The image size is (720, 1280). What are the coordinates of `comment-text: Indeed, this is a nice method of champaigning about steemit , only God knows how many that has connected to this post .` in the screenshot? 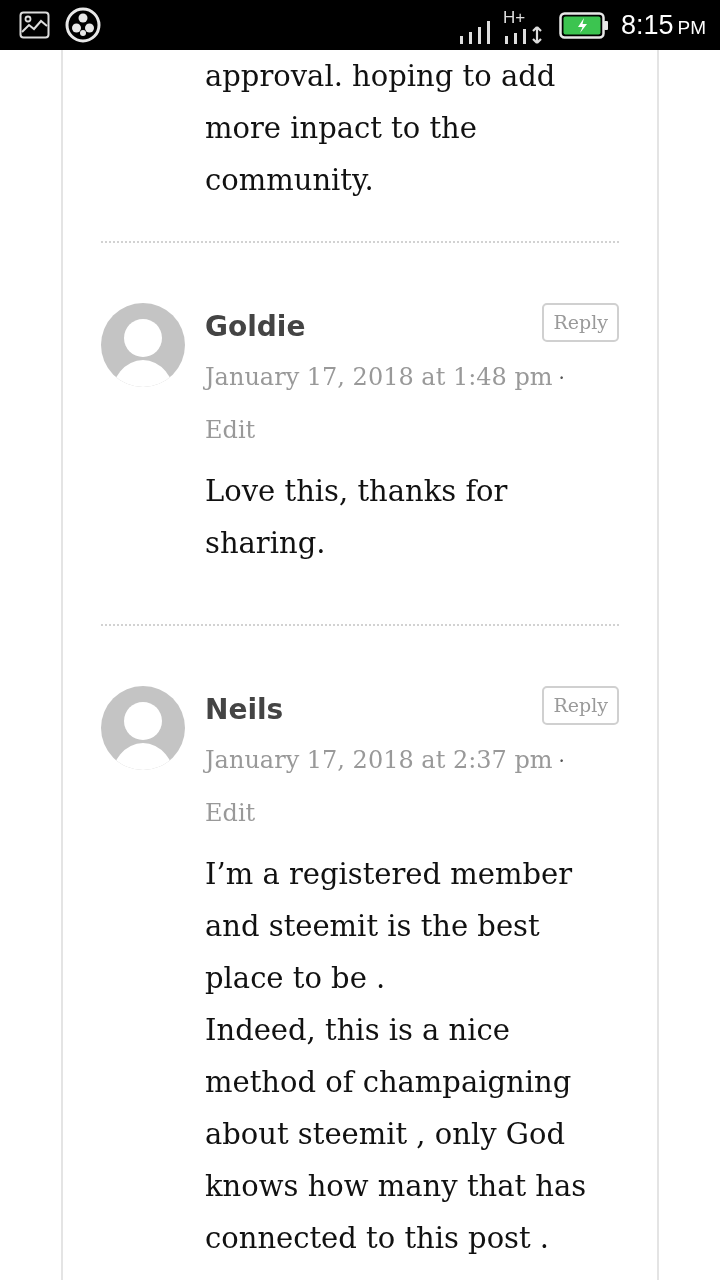 It's located at (396, 1134).